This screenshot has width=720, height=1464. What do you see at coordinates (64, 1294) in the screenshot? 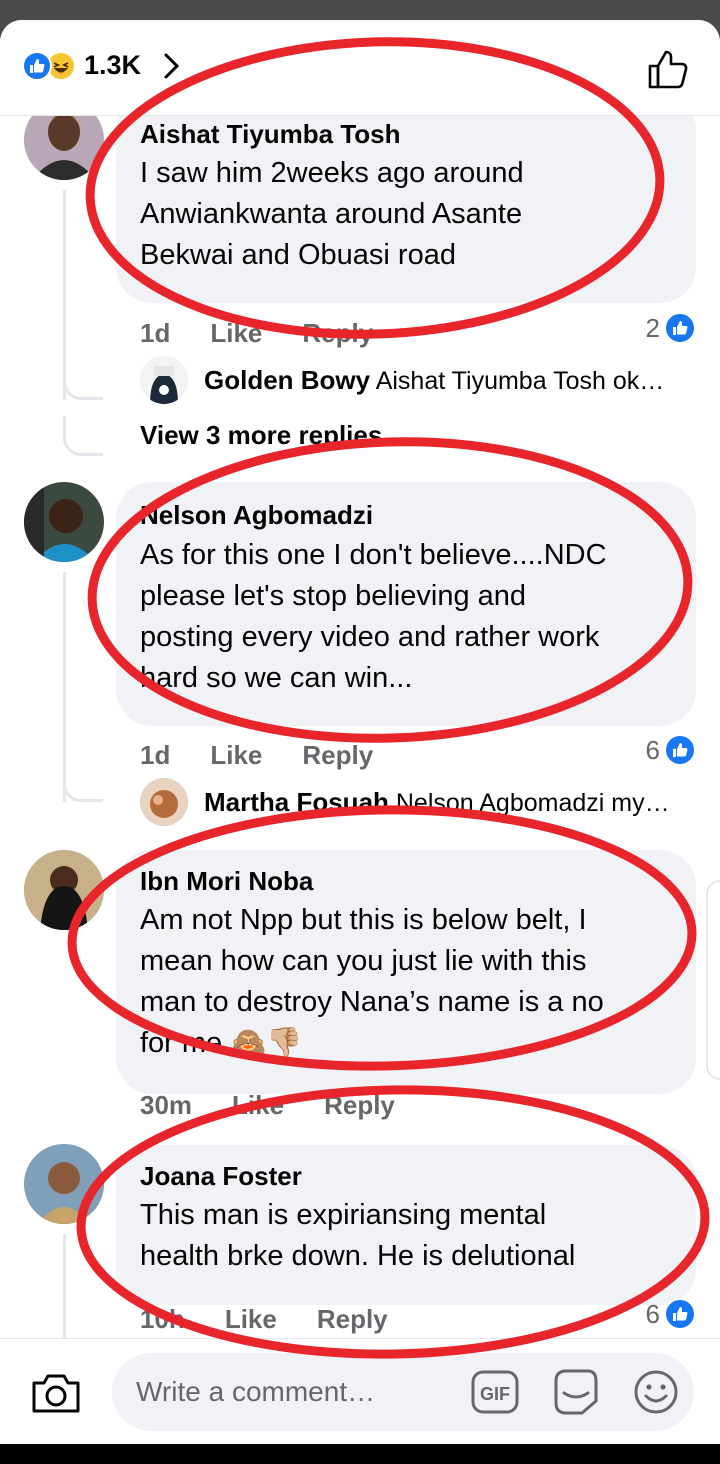
I see `thread-line` at bounding box center [64, 1294].